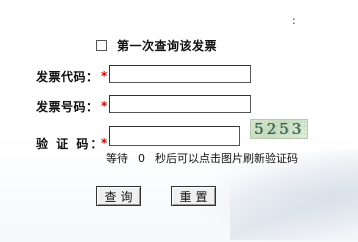  Describe the element at coordinates (180, 74) in the screenshot. I see `invoice-code-input` at that location.